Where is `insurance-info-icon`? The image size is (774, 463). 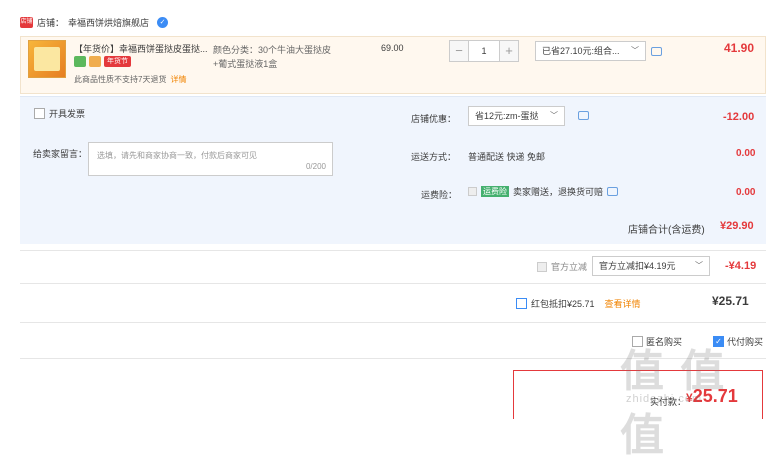 insurance-info-icon is located at coordinates (613, 191).